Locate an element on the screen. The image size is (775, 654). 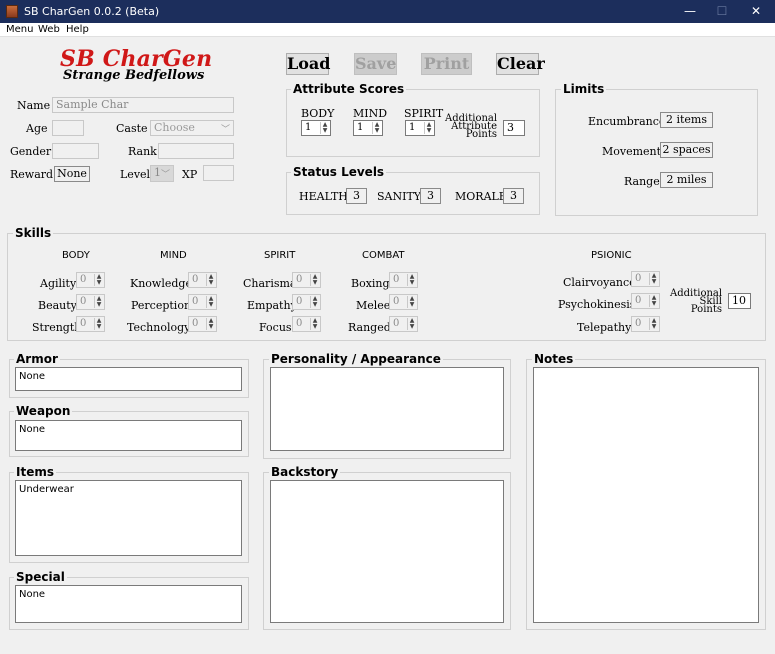
menu-item-help: Help is located at coordinates (77, 29).